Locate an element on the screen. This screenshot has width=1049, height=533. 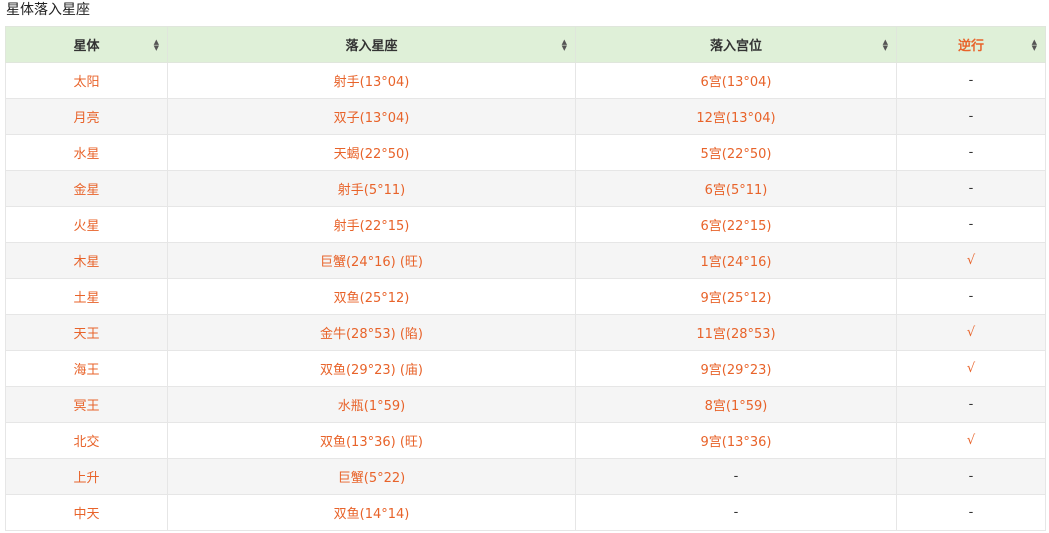
table-row: 火星 射手(22°15) 6宫(22°15) - is located at coordinates (525, 224).